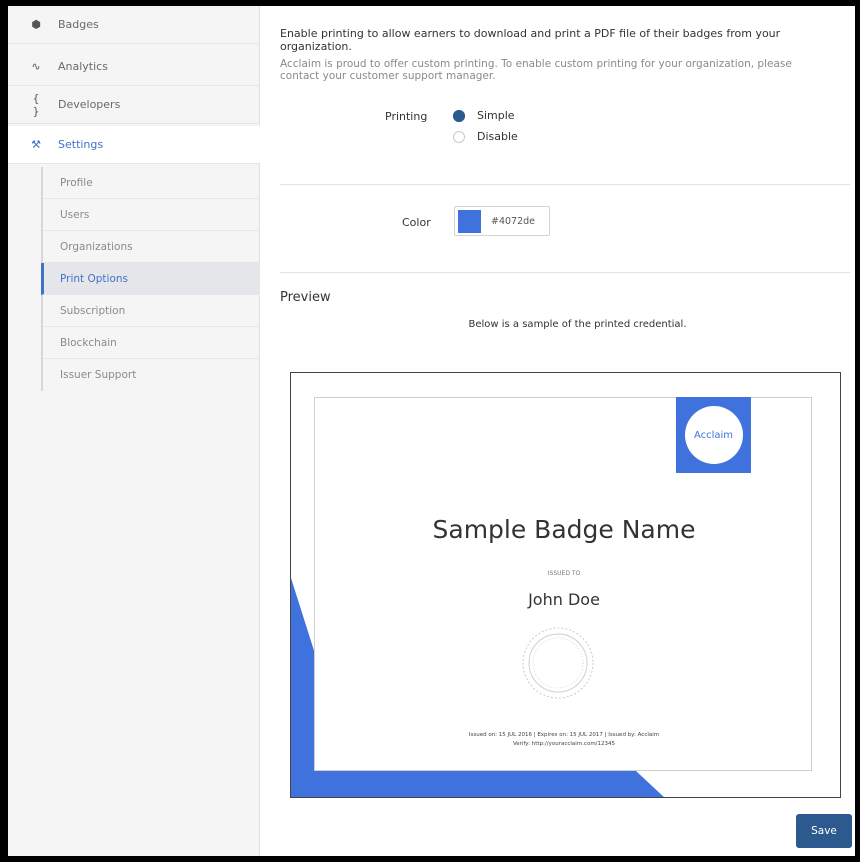 The height and width of the screenshot is (862, 860). I want to click on color-picker: #4072de, so click(502, 221).